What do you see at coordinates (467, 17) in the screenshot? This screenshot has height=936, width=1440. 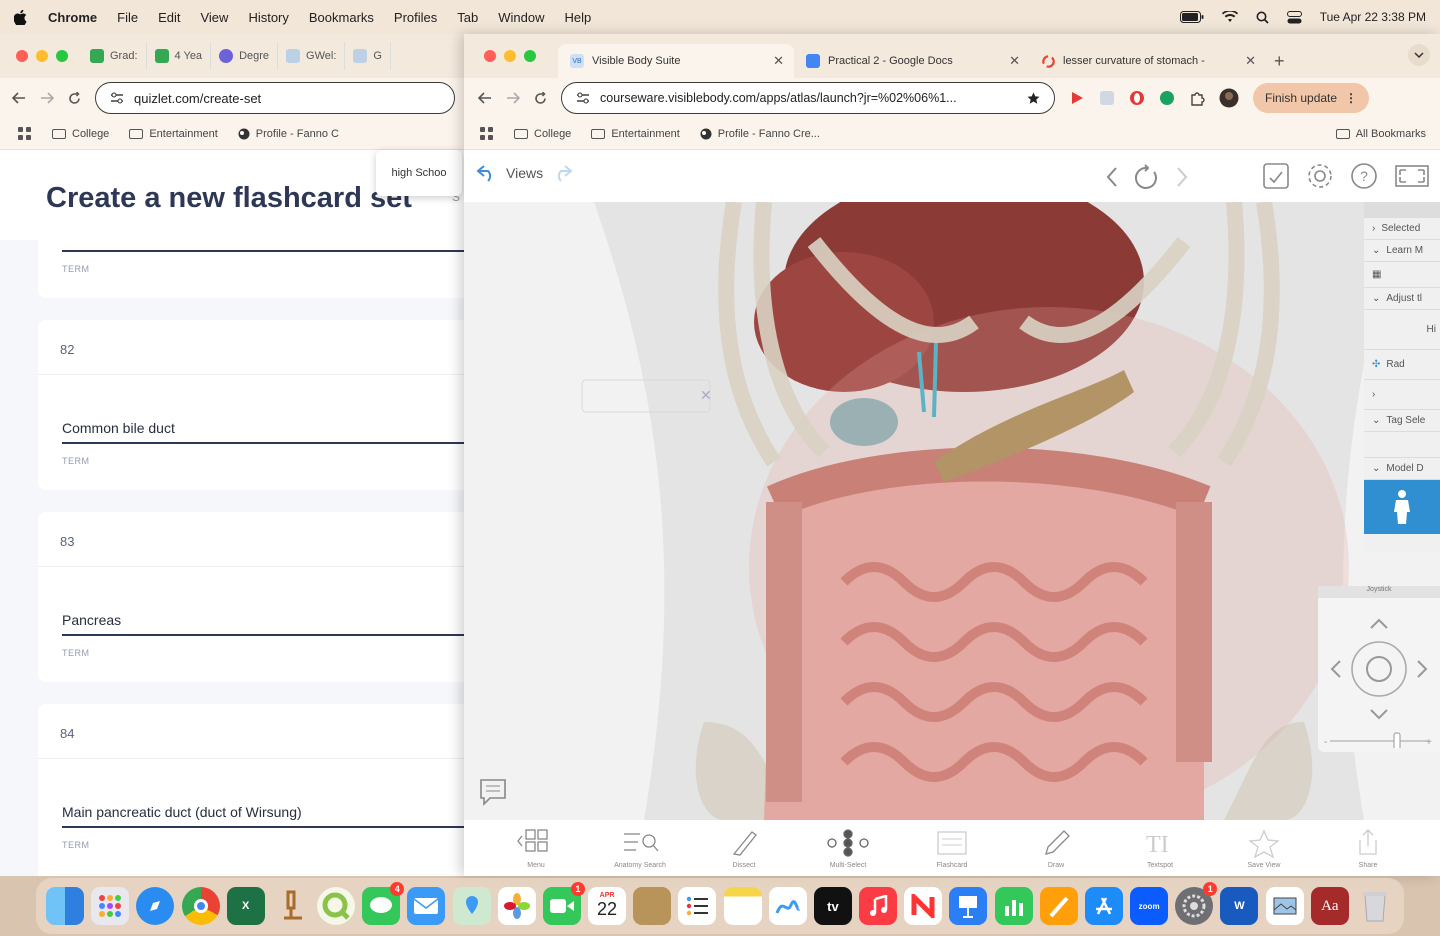 I see `menu-tab: Tab` at bounding box center [467, 17].